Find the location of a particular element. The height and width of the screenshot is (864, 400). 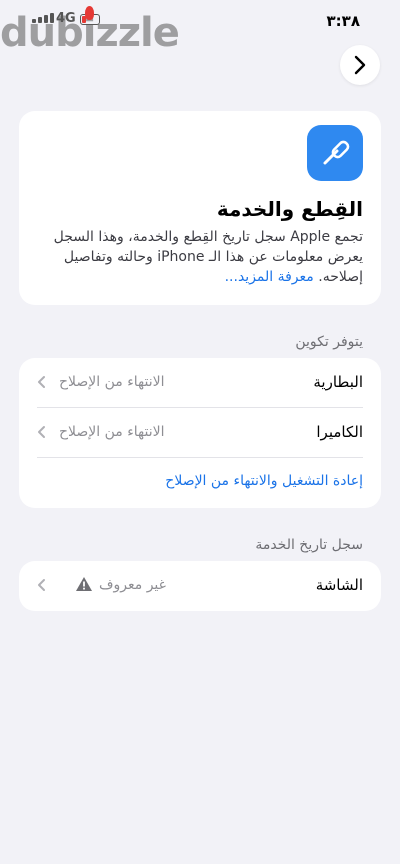

chevron-right-icon is located at coordinates (360, 65).